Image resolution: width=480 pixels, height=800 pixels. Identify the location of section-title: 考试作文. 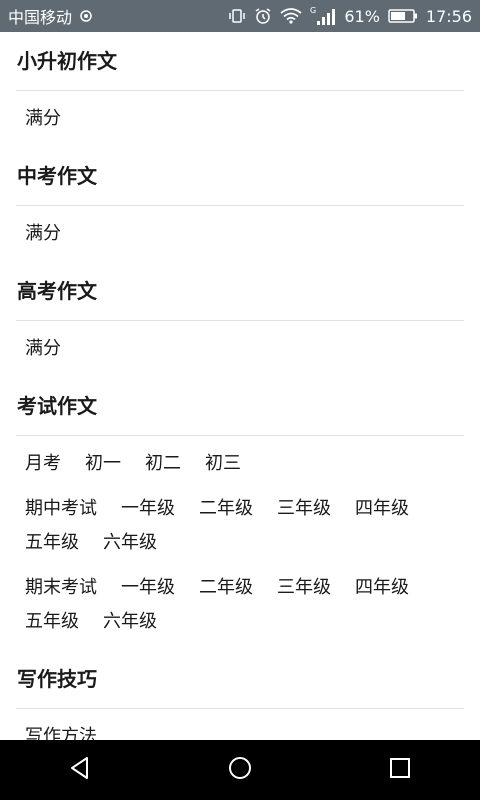
(240, 406).